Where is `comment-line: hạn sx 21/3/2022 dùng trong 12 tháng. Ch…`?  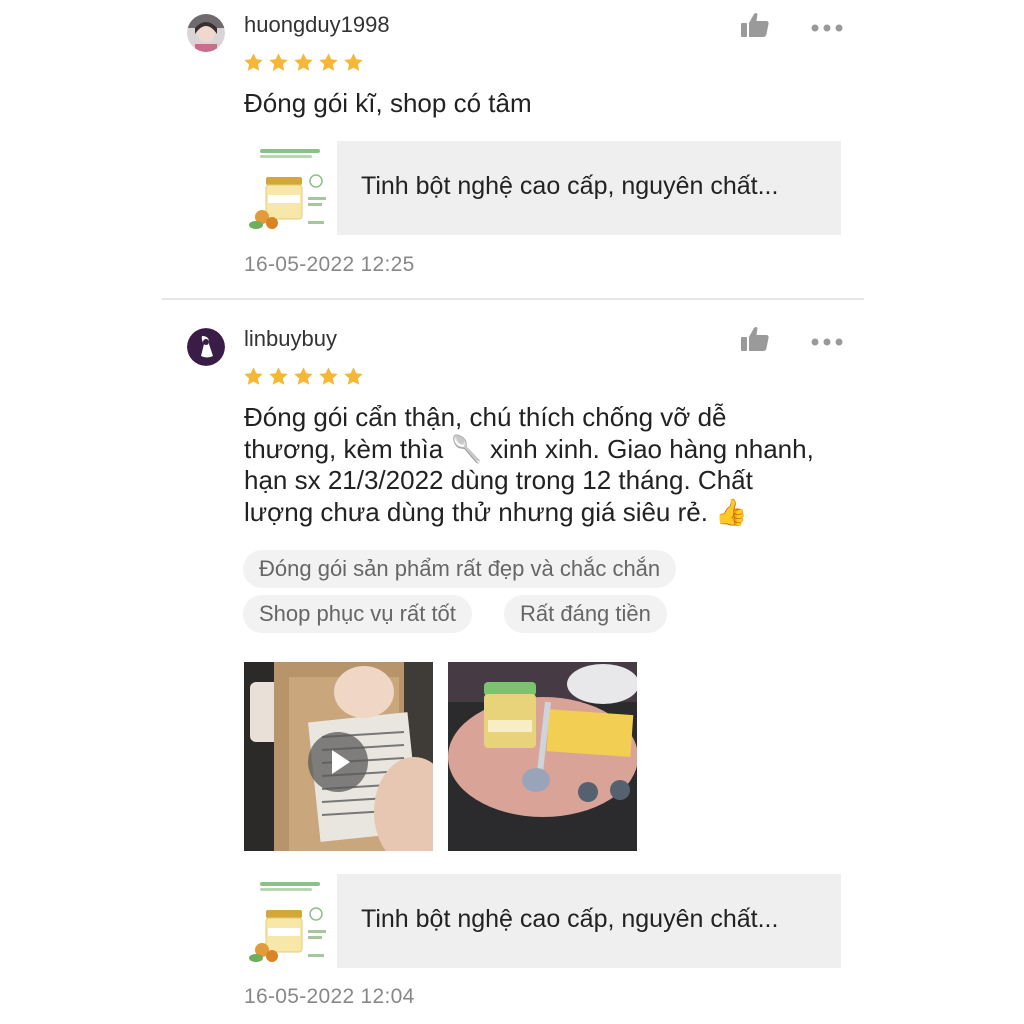 comment-line: hạn sx 21/3/2022 dùng trong 12 tháng. Ch… is located at coordinates (498, 480).